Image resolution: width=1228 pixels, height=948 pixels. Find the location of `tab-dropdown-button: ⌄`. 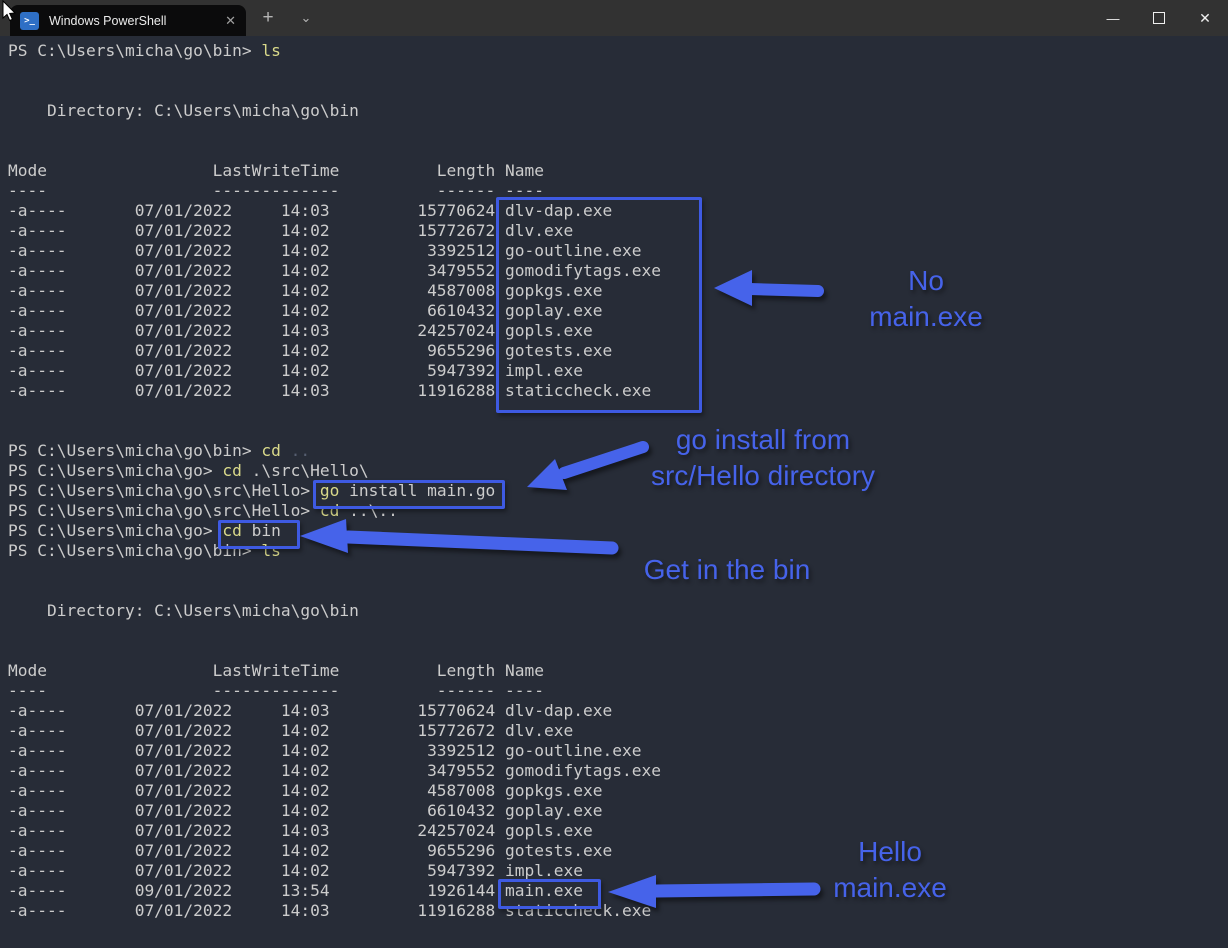

tab-dropdown-button: ⌄ is located at coordinates (306, 18).